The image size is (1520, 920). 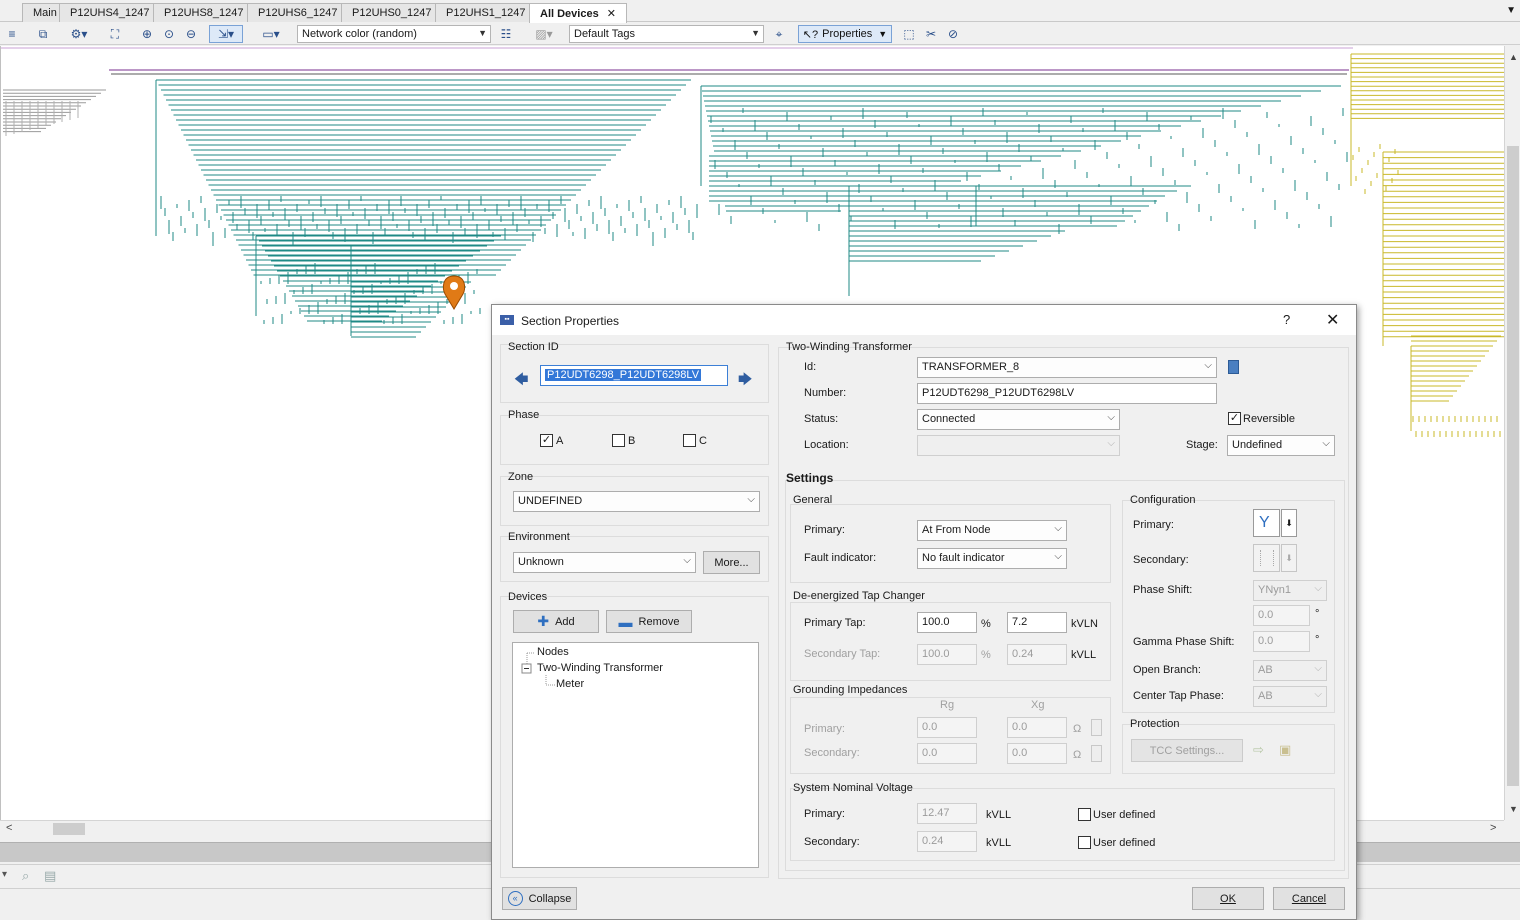 I want to click on id-label: Id:, so click(x=810, y=367).